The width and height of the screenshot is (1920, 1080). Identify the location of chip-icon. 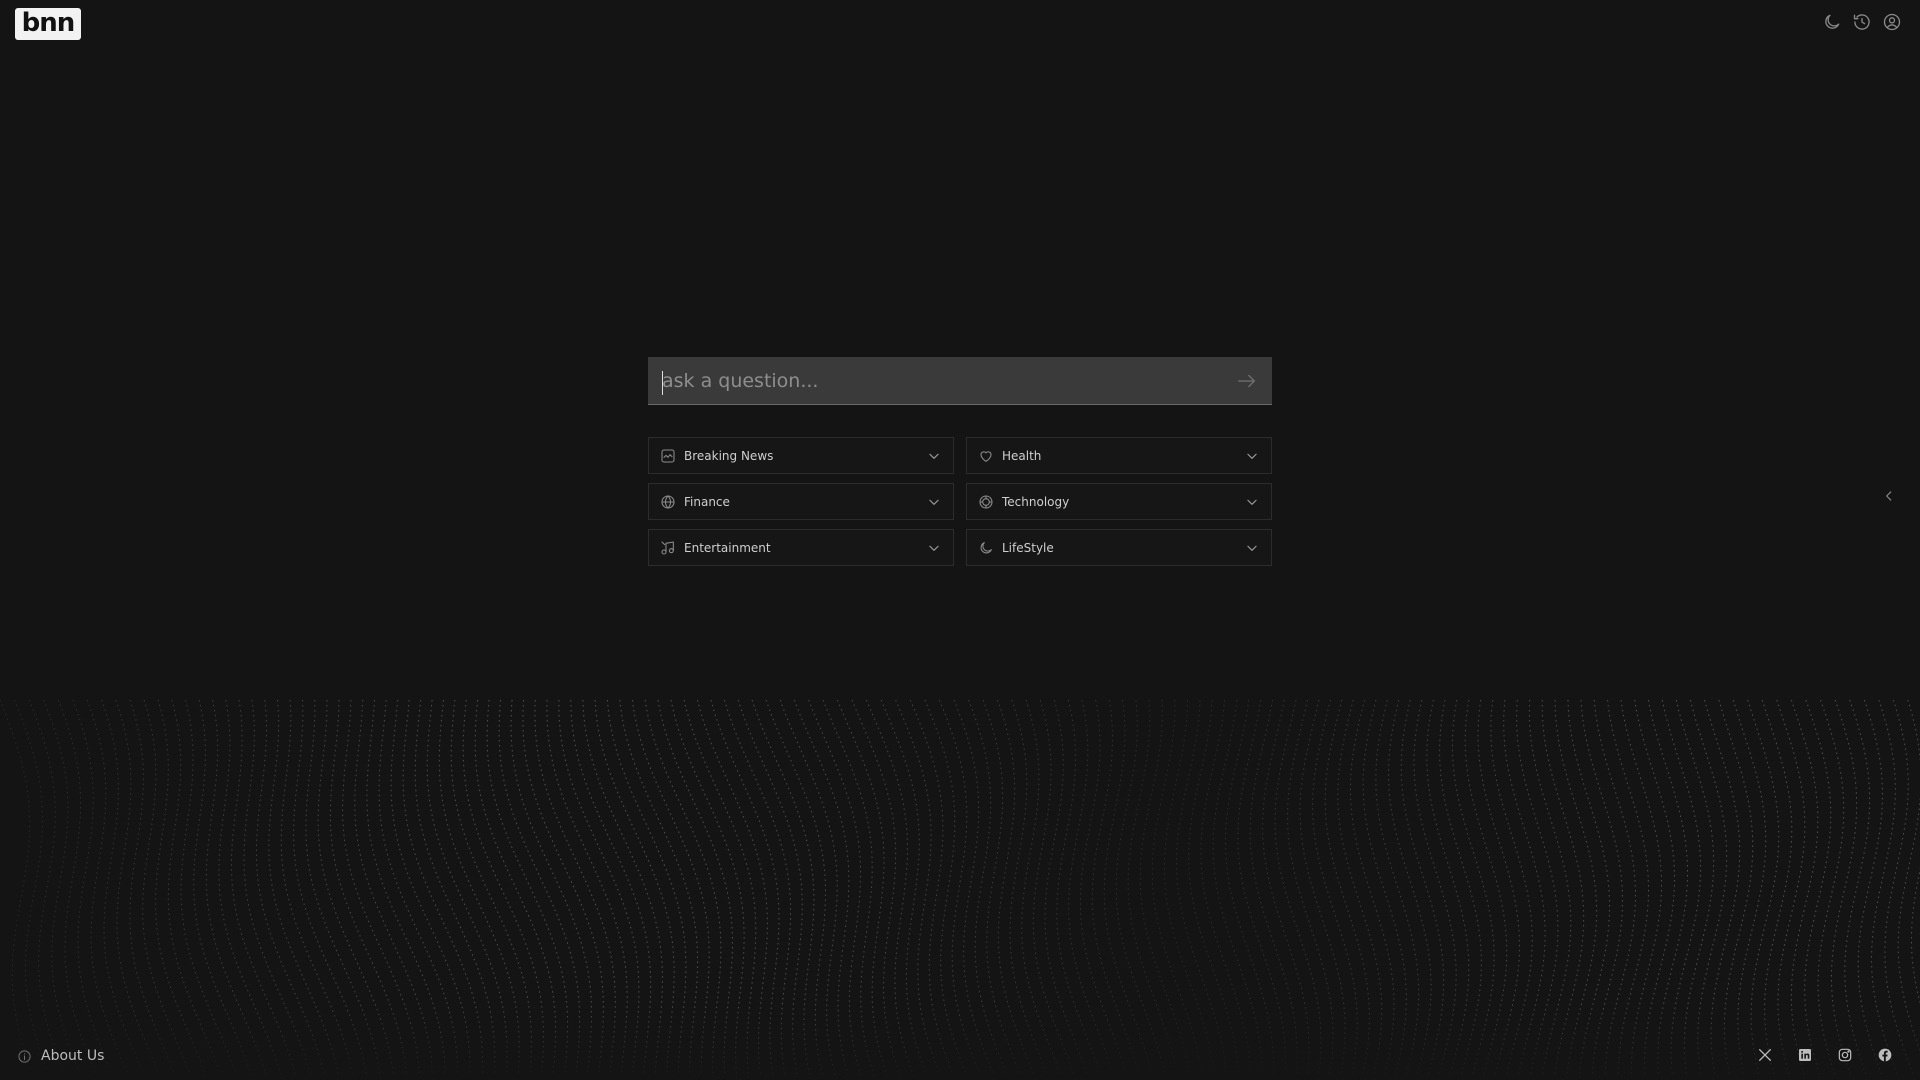
(986, 502).